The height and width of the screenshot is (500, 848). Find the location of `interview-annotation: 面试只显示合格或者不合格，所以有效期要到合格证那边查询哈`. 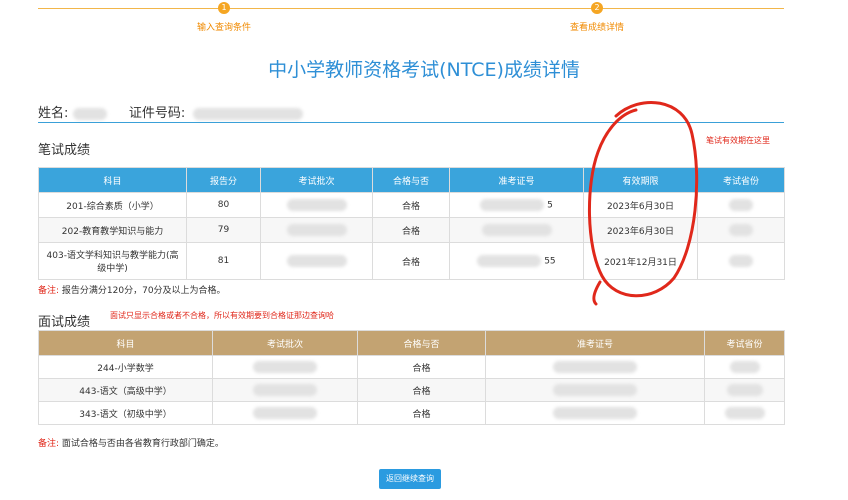

interview-annotation: 面试只显示合格或者不合格，所以有效期要到合格证那边查询哈 is located at coordinates (222, 315).